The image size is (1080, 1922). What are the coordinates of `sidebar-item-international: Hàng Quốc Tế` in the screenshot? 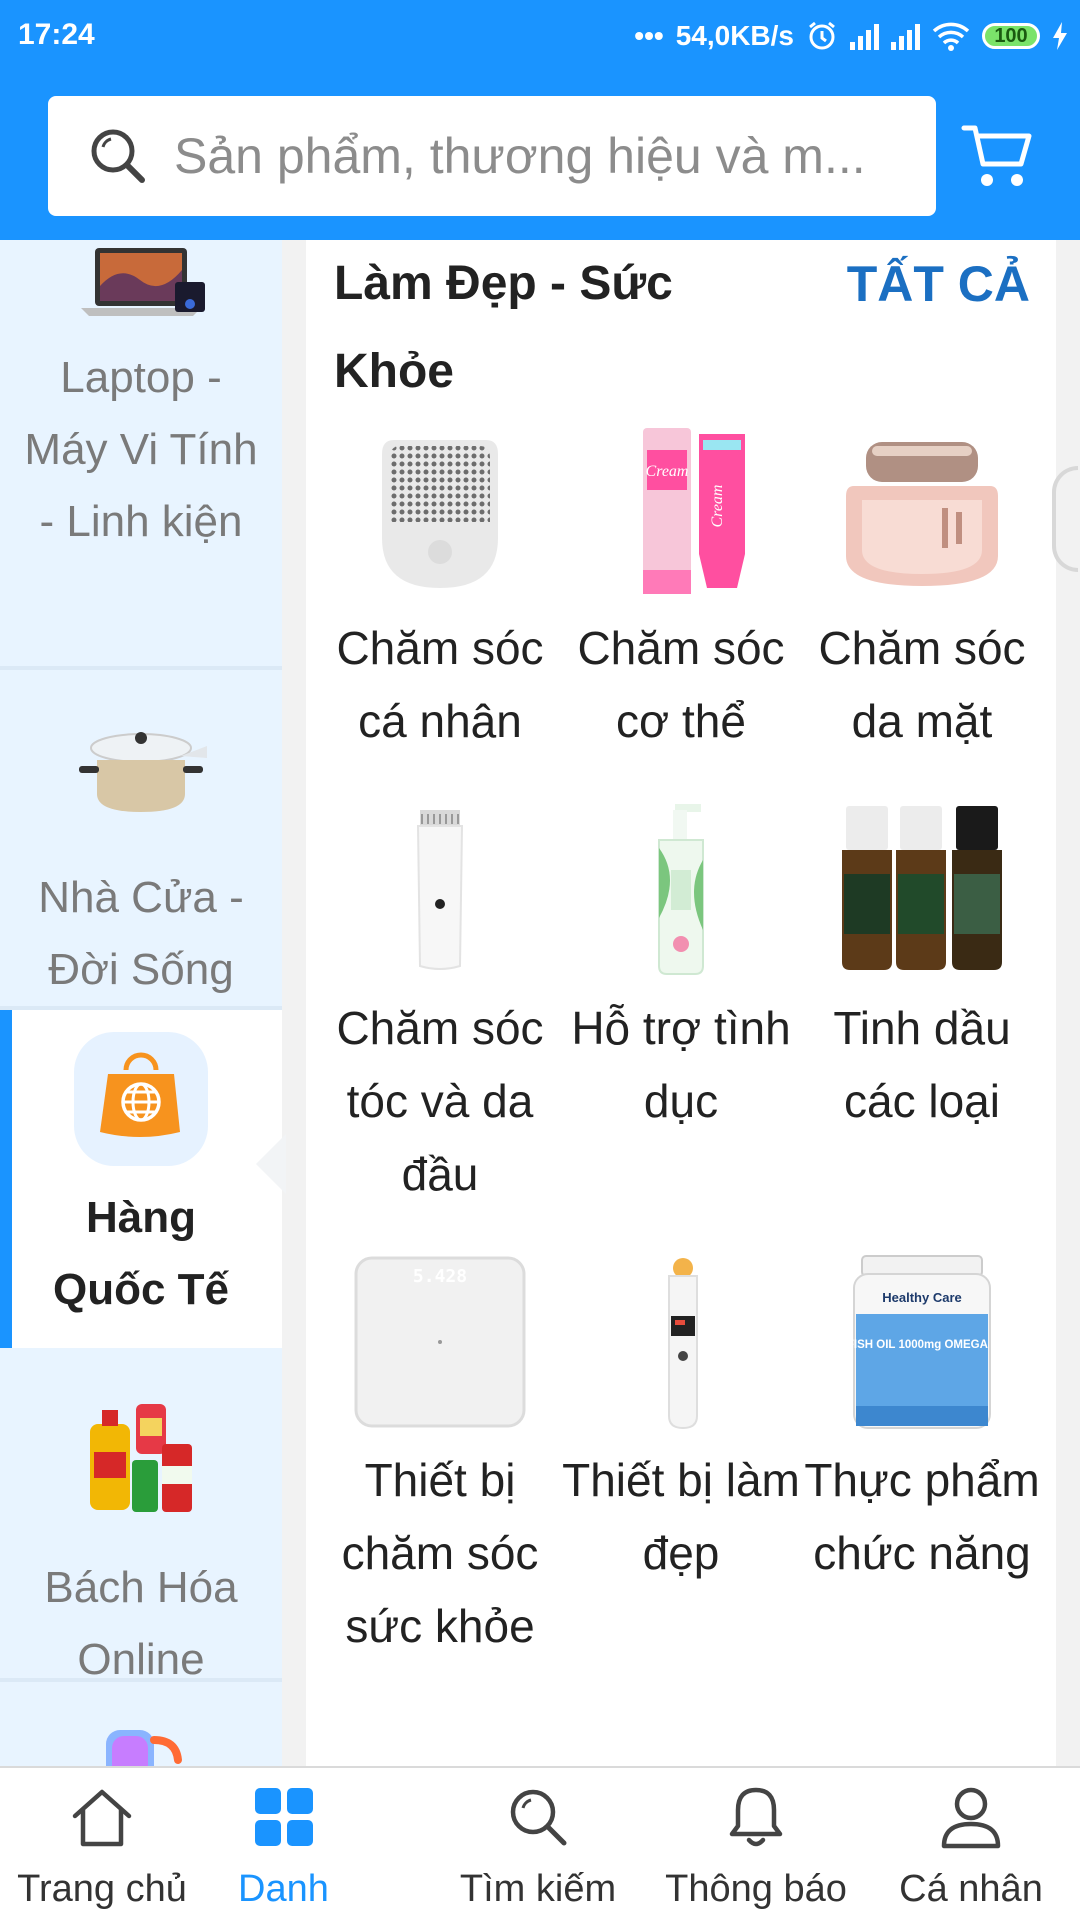 It's located at (141, 1179).